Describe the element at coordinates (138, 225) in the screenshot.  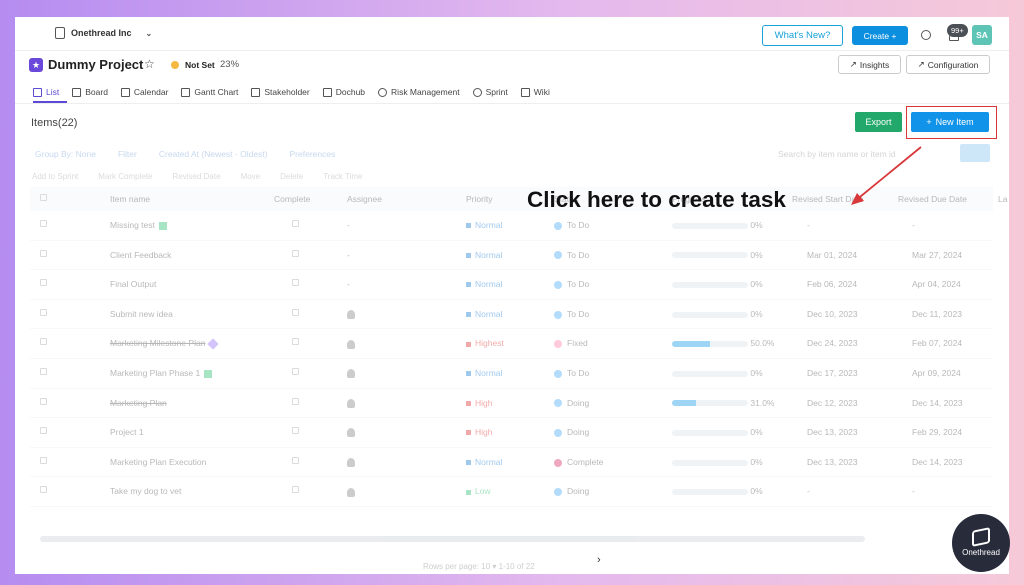
I see `item-name: Missing test` at that location.